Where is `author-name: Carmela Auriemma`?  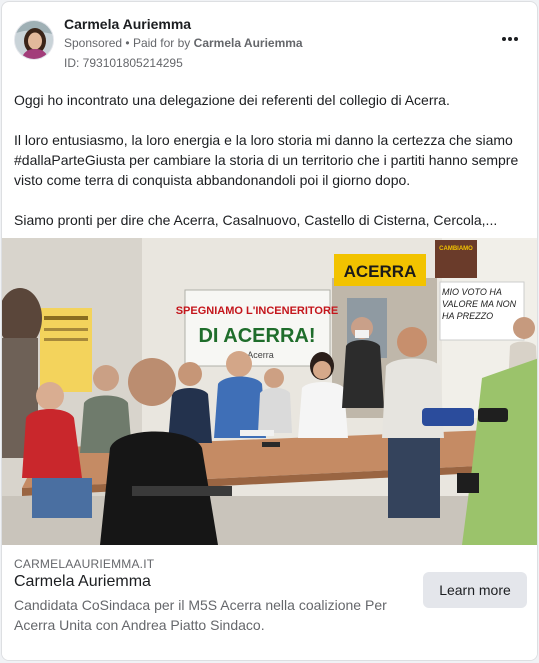
author-name: Carmela Auriemma is located at coordinates (127, 24).